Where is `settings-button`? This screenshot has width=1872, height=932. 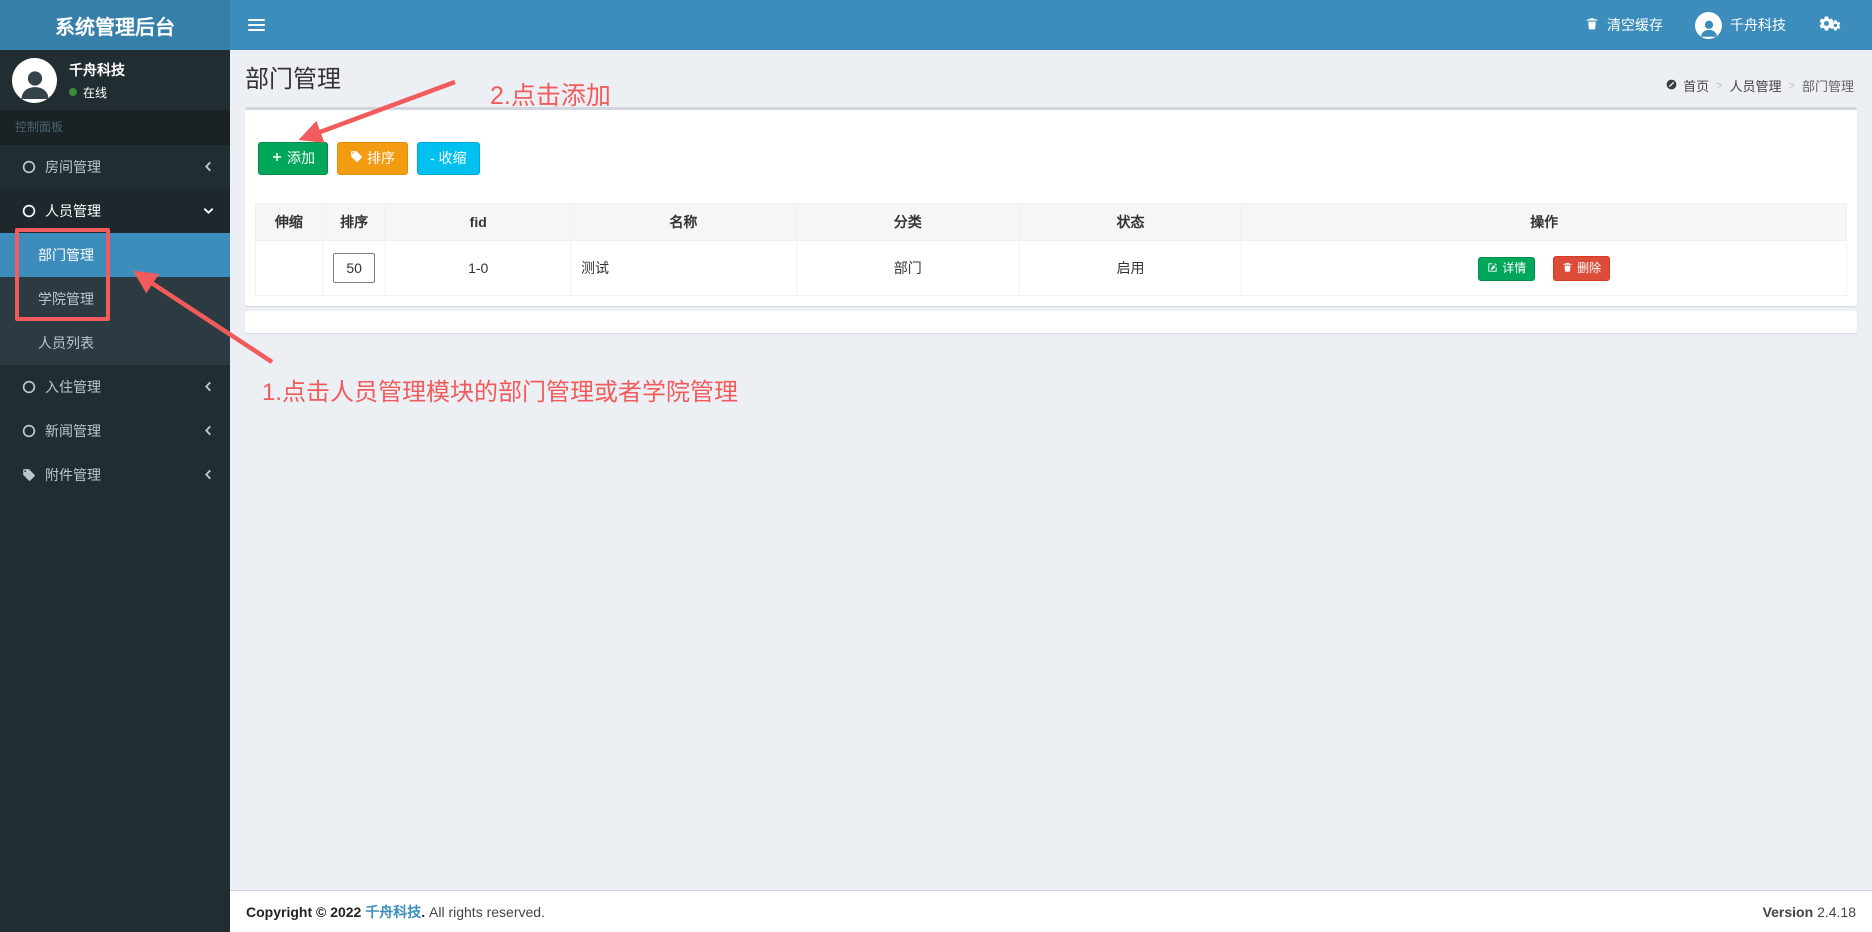 settings-button is located at coordinates (1830, 25).